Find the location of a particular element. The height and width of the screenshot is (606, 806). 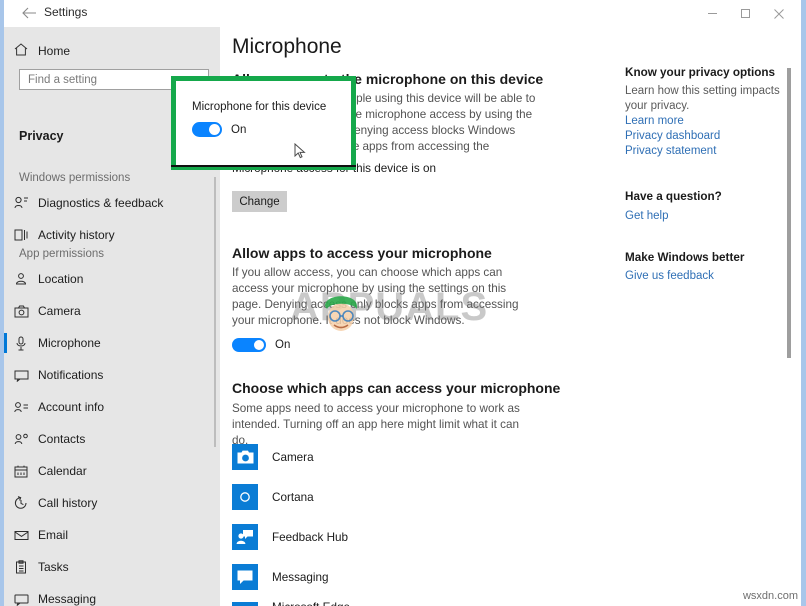

sidebar-label: Tasks is located at coordinates (53, 567).